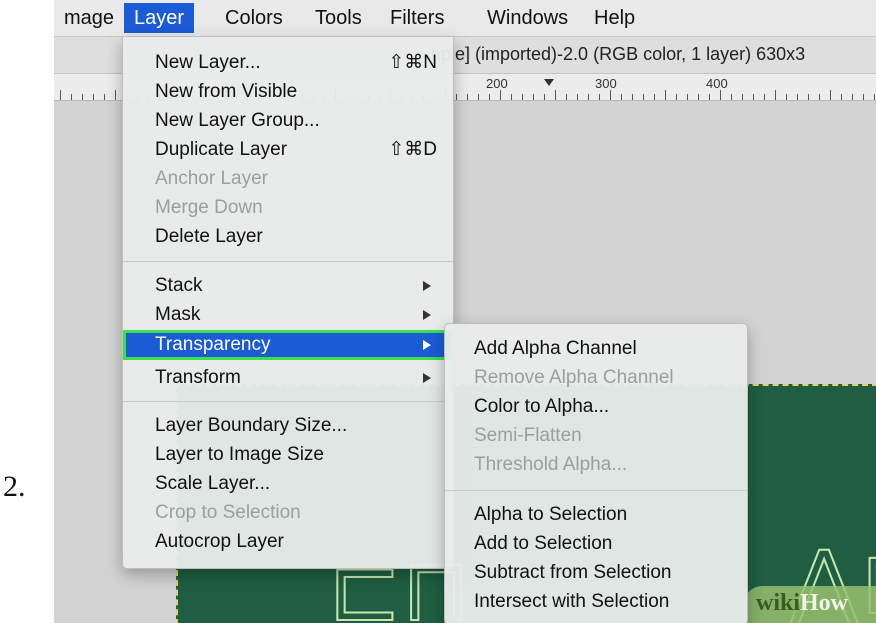  Describe the element at coordinates (159, 18) in the screenshot. I see `menu-layer: Layer` at that location.